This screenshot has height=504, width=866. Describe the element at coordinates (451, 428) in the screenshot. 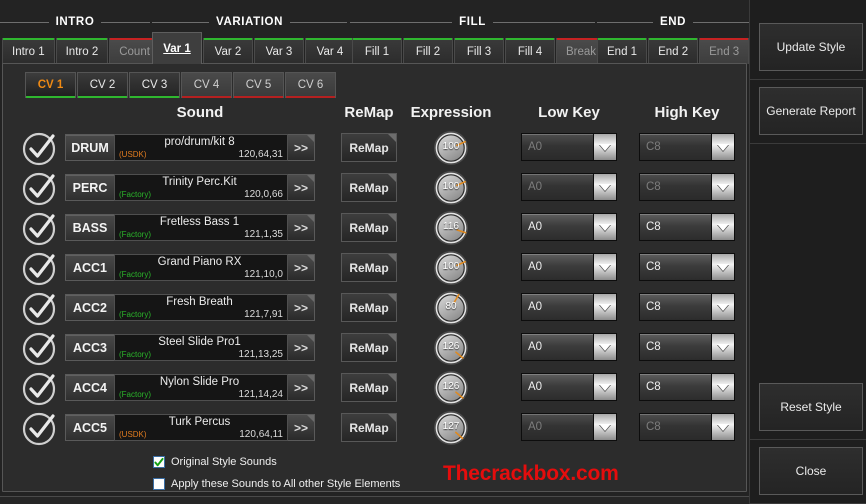

I see `expression-knob: 127` at that location.